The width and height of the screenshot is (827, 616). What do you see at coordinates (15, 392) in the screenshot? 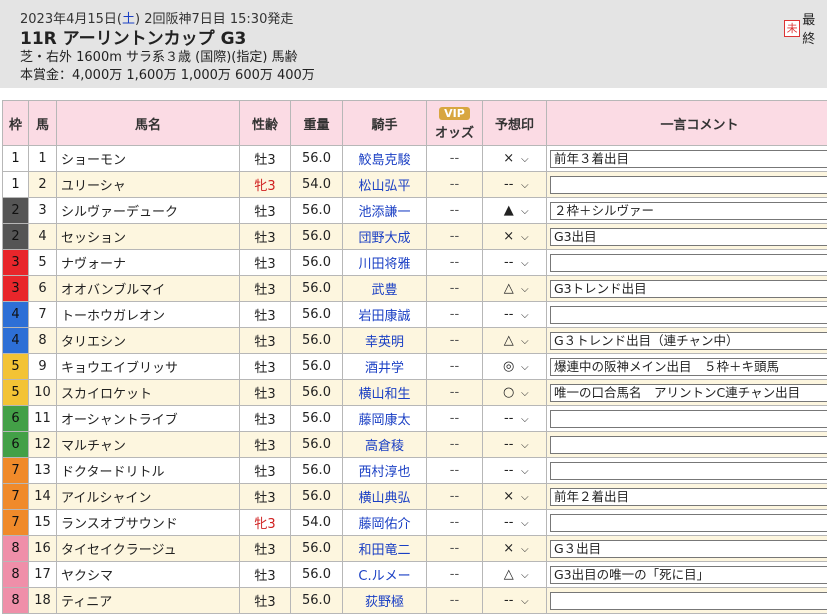
I see `waku-cell: 5` at bounding box center [15, 392].